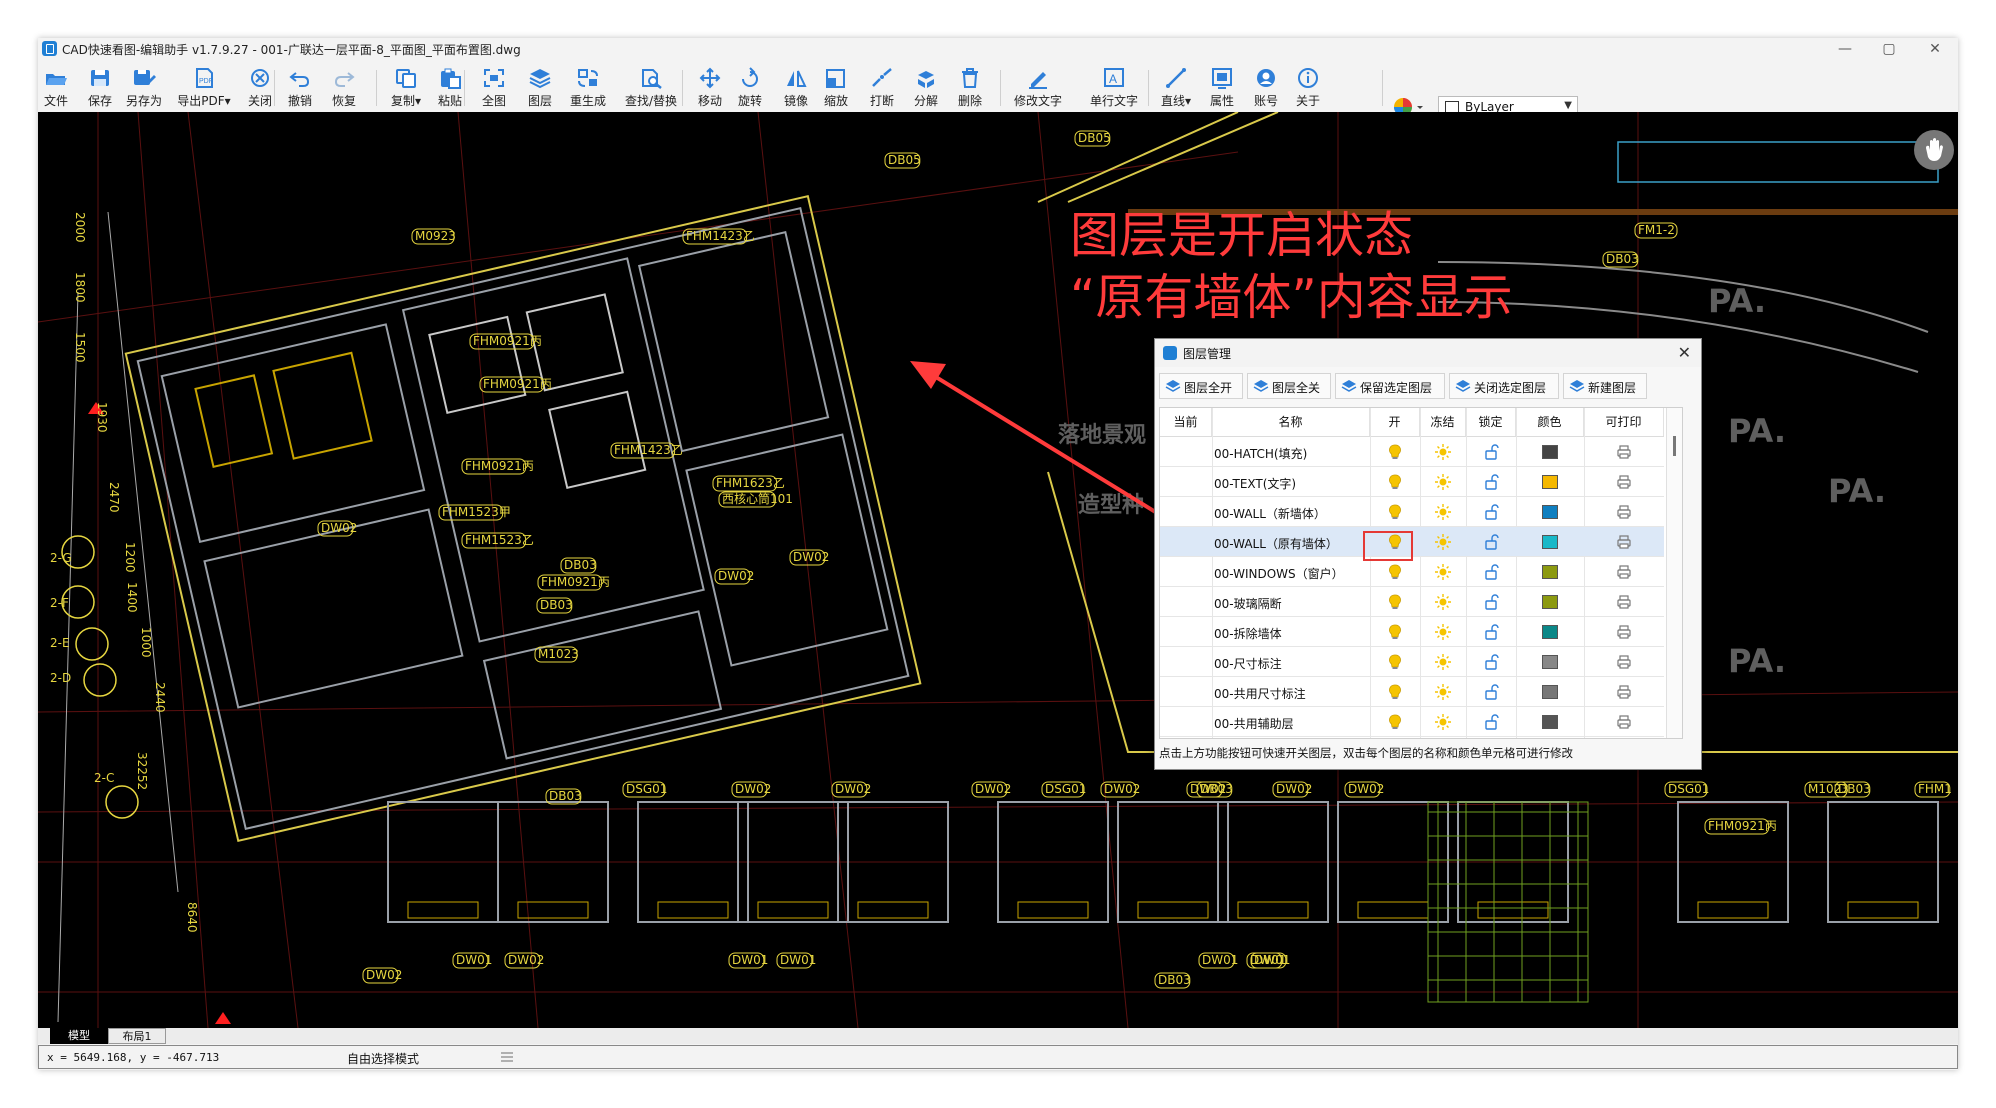  Describe the element at coordinates (1935, 49) in the screenshot. I see `close-window-button: ✕` at that location.